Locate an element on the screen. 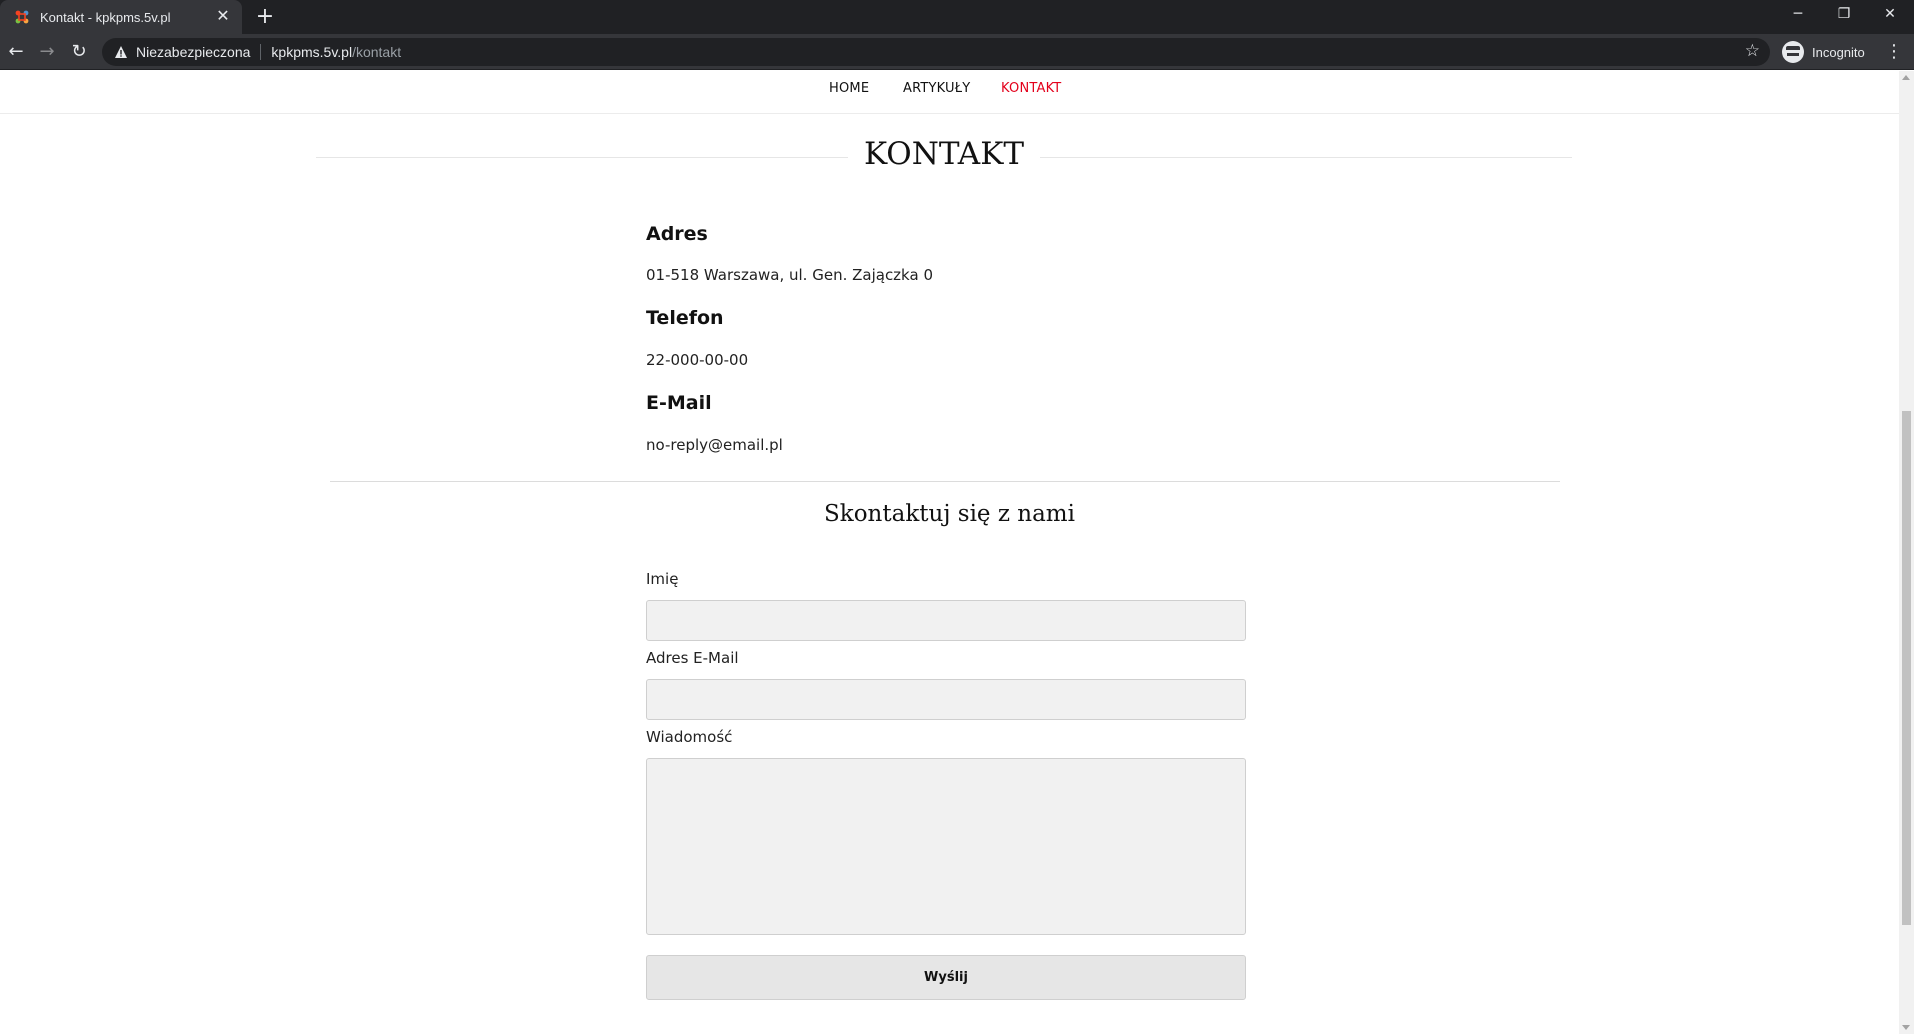  nav-item-home: HOME is located at coordinates (849, 88).